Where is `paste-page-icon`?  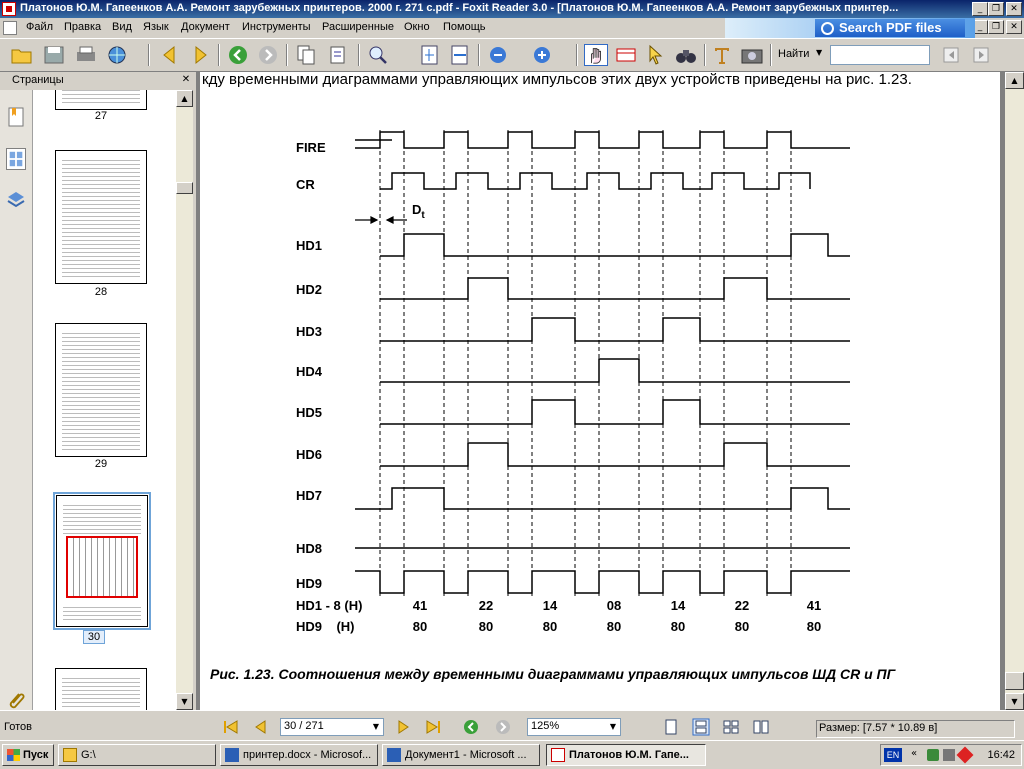 paste-page-icon is located at coordinates (338, 55).